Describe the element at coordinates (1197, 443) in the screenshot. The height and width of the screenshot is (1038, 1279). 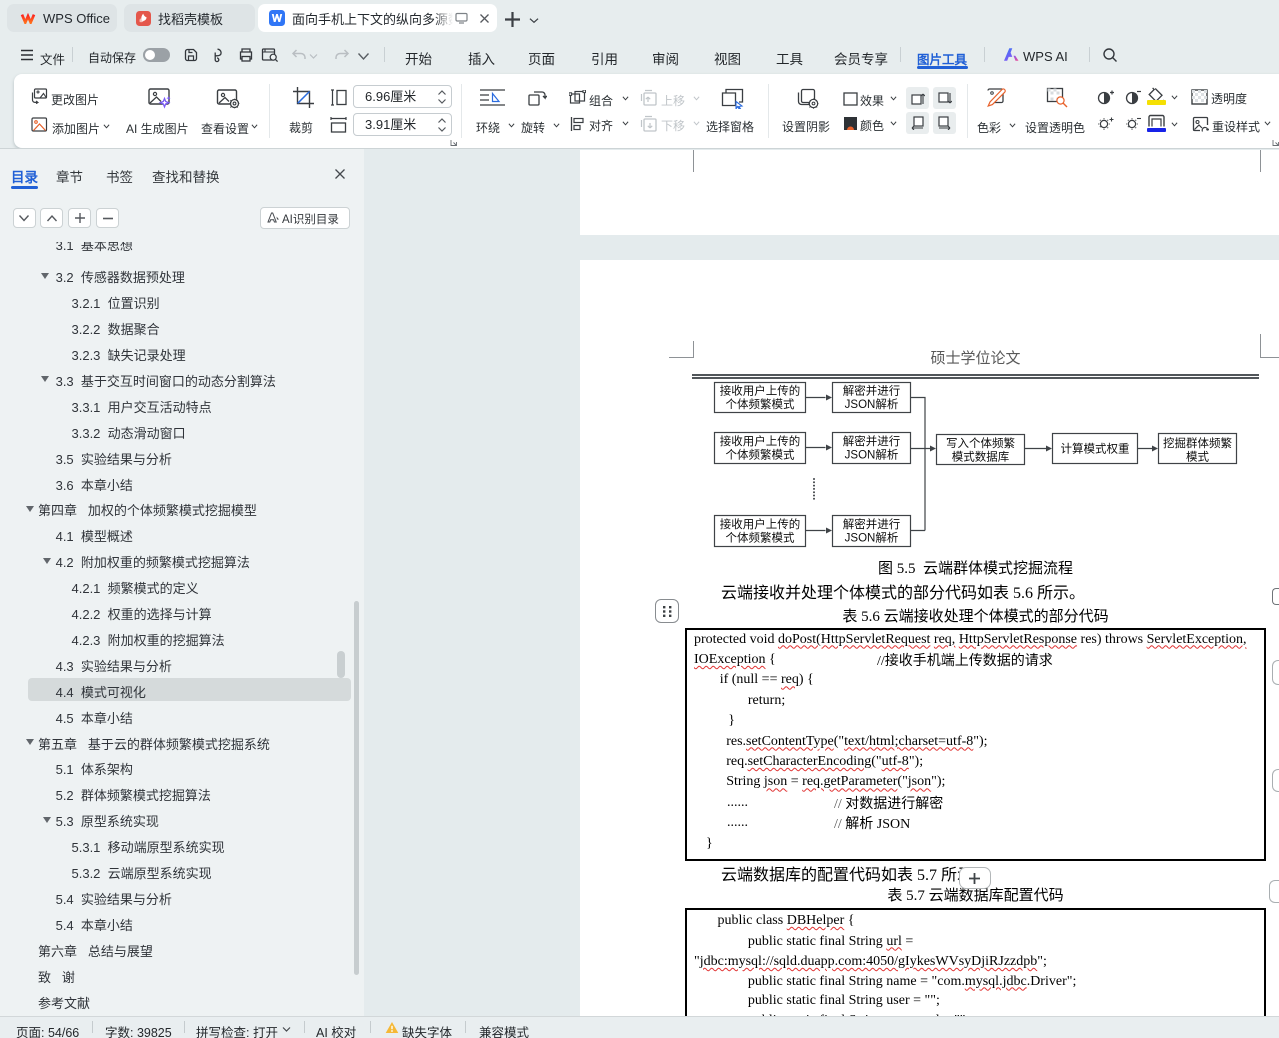
I see `svg-text: 挖掘群体频繁` at that location.